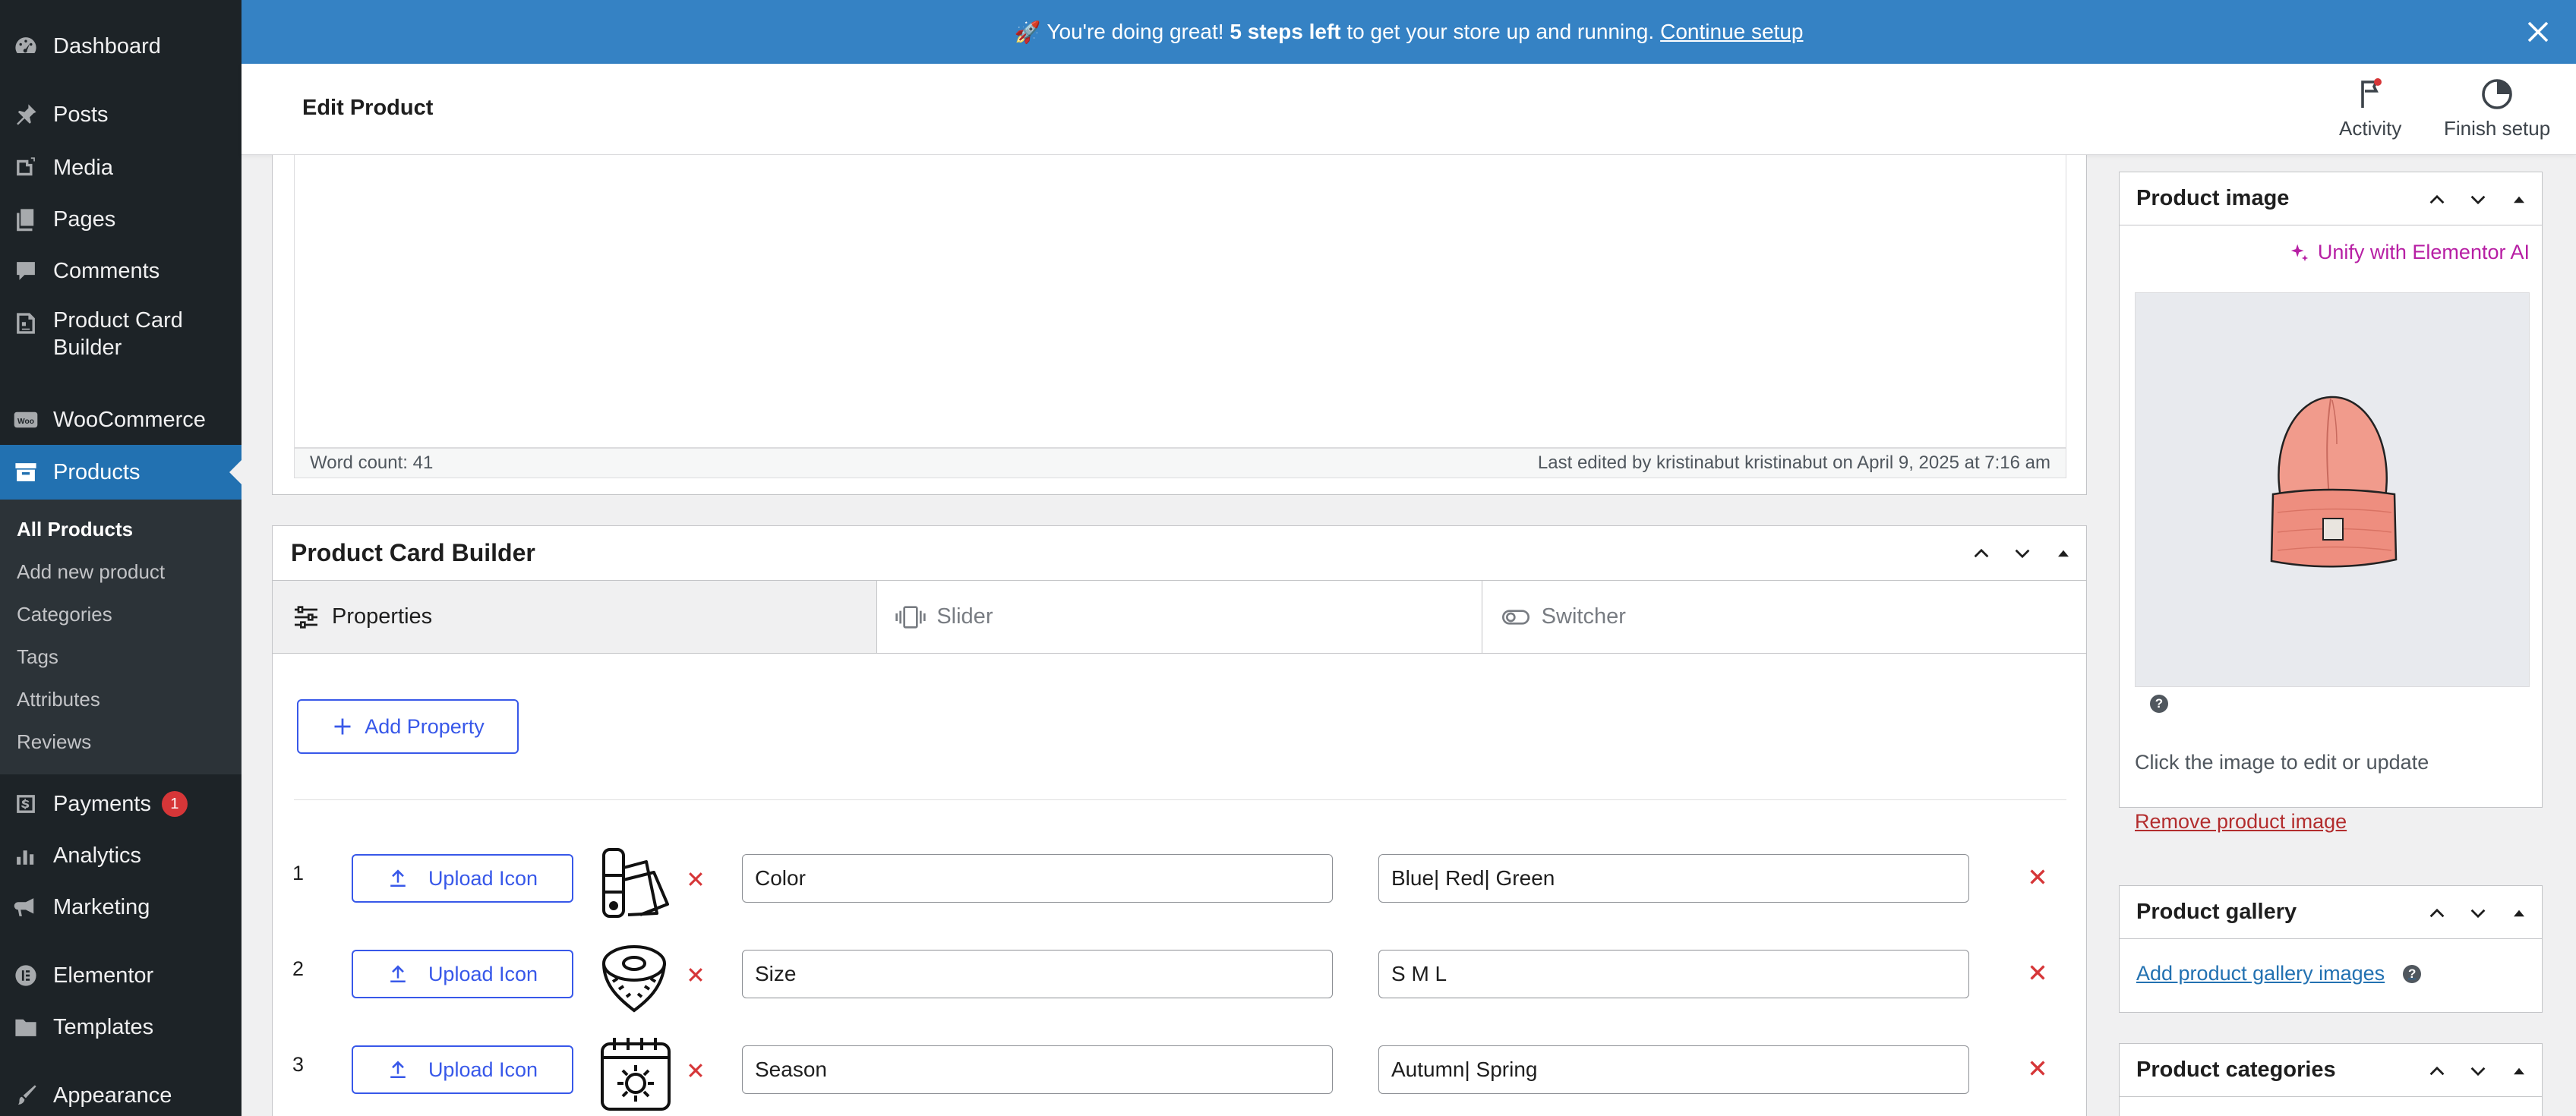  What do you see at coordinates (2331, 198) in the screenshot?
I see `product-image-header: Product image` at bounding box center [2331, 198].